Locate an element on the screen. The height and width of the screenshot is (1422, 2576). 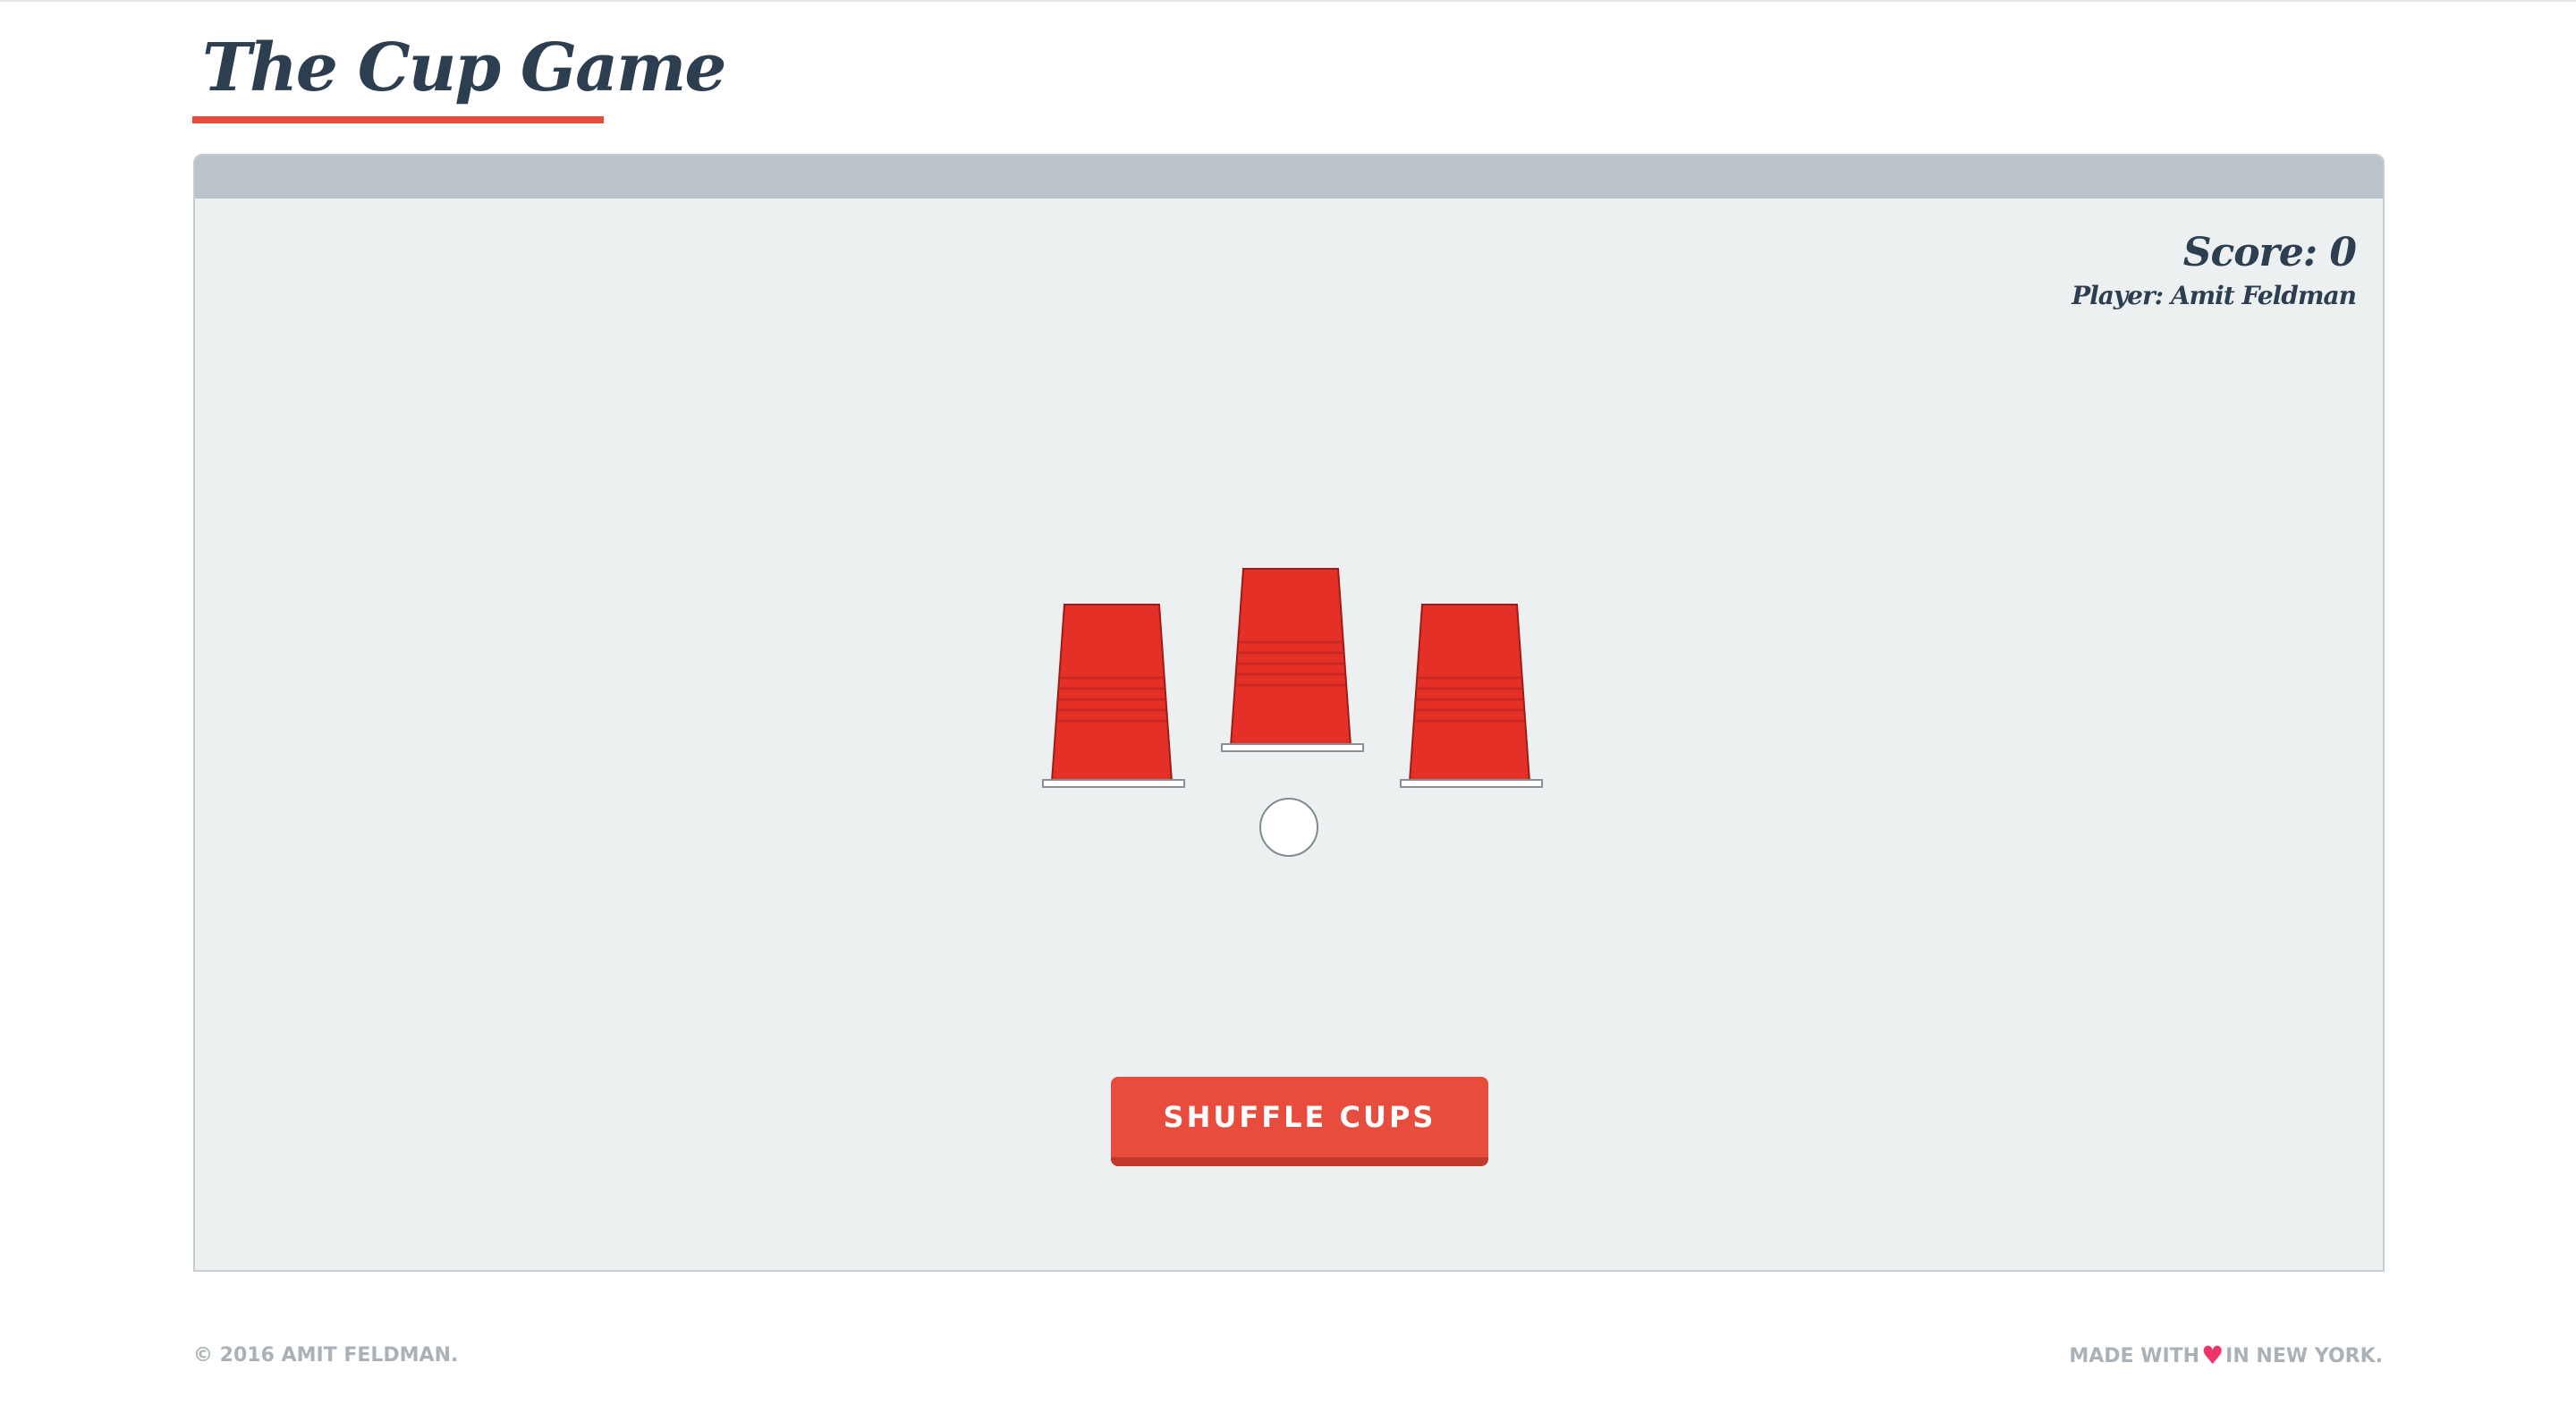
shuffle-cups-button: SHUFFLE CUPS is located at coordinates (1299, 1121).